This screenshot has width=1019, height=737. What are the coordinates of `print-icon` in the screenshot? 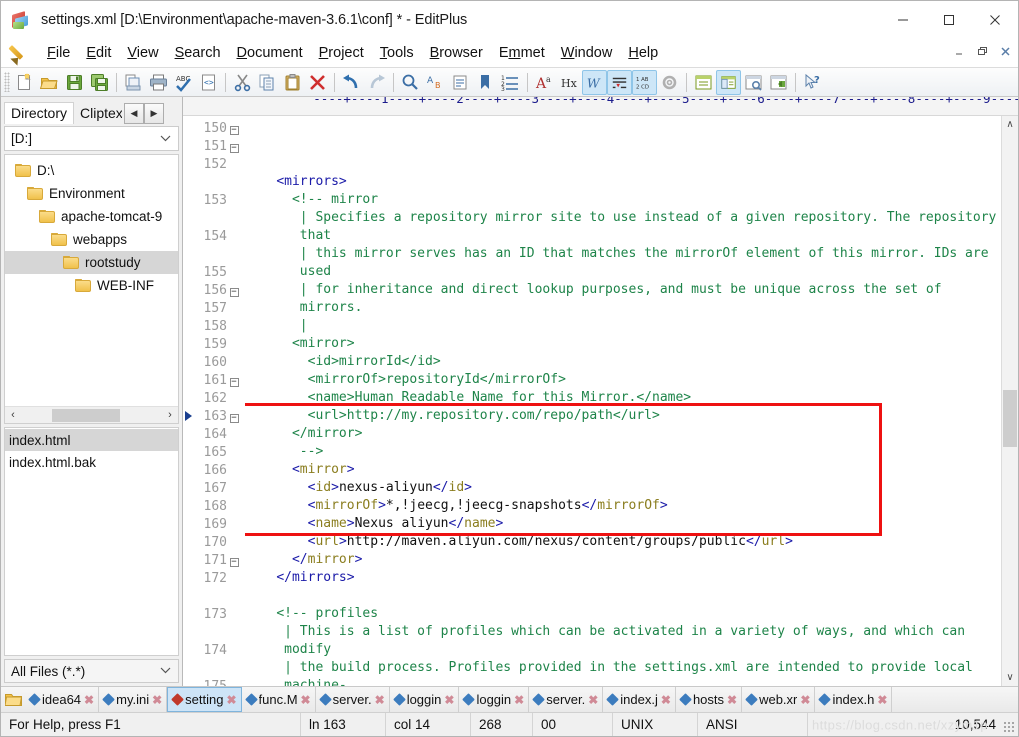 It's located at (158, 82).